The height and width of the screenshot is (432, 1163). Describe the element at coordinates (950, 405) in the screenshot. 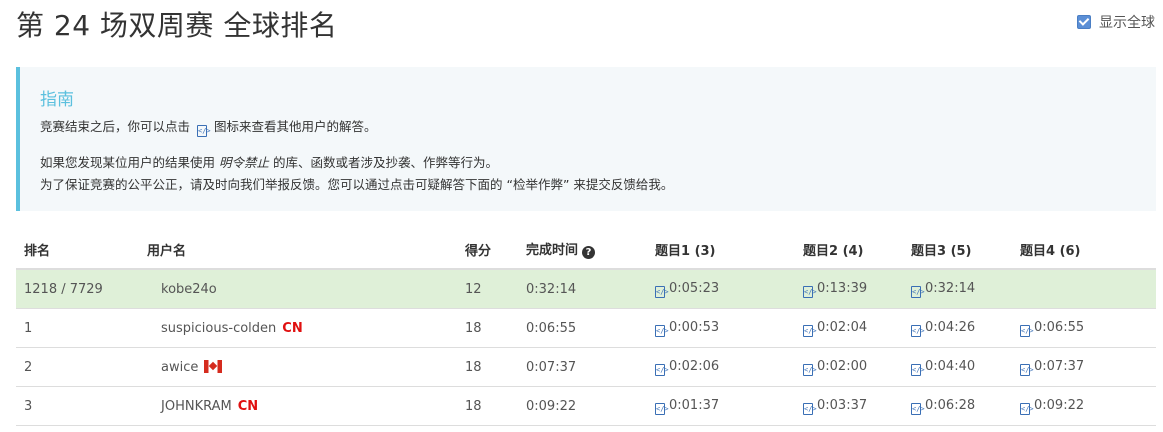

I see `q3-time: 0:06:28` at that location.